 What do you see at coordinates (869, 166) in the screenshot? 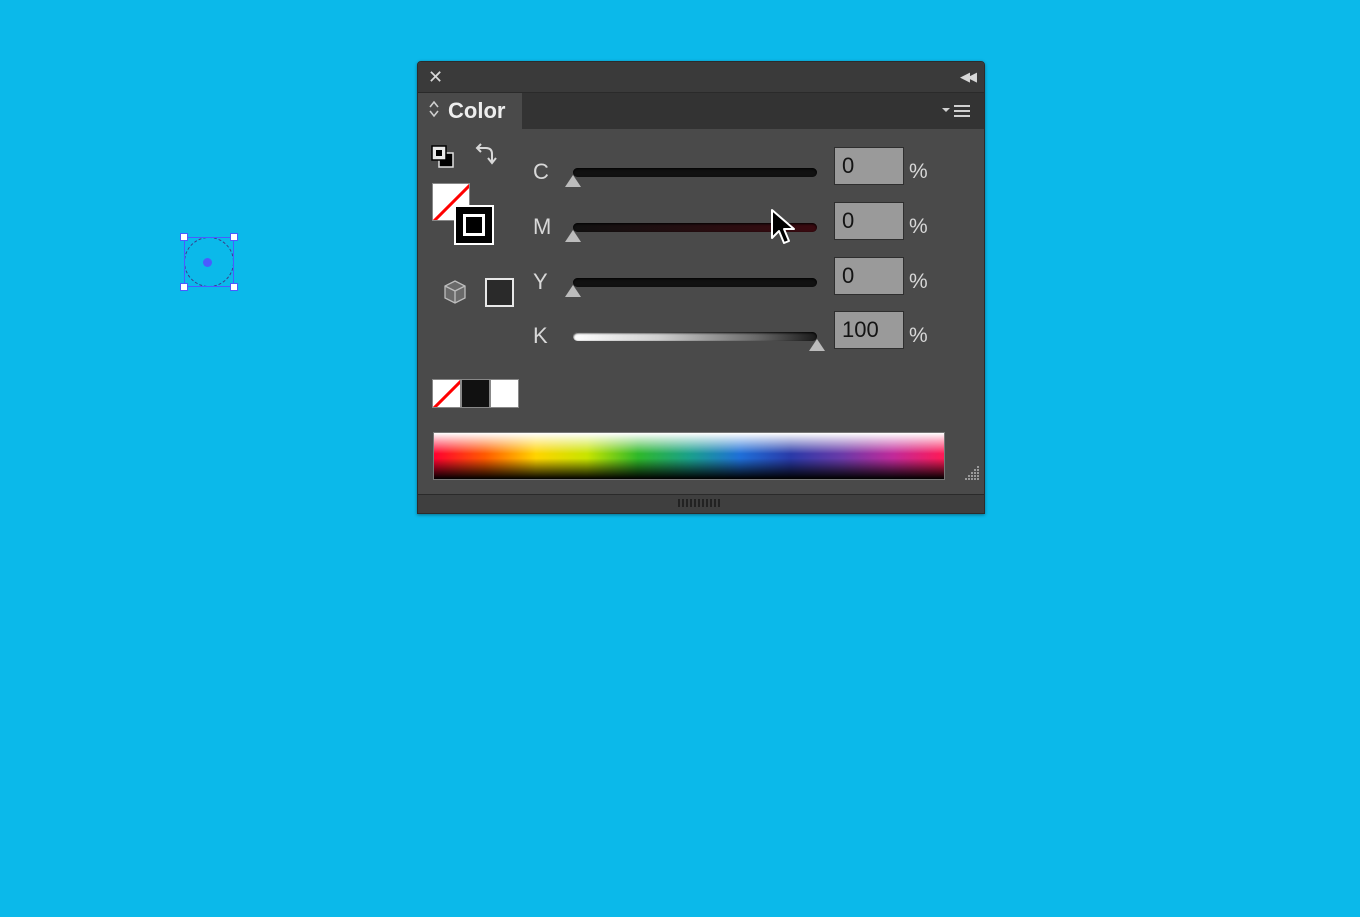
I see `value-field-c: 0` at bounding box center [869, 166].